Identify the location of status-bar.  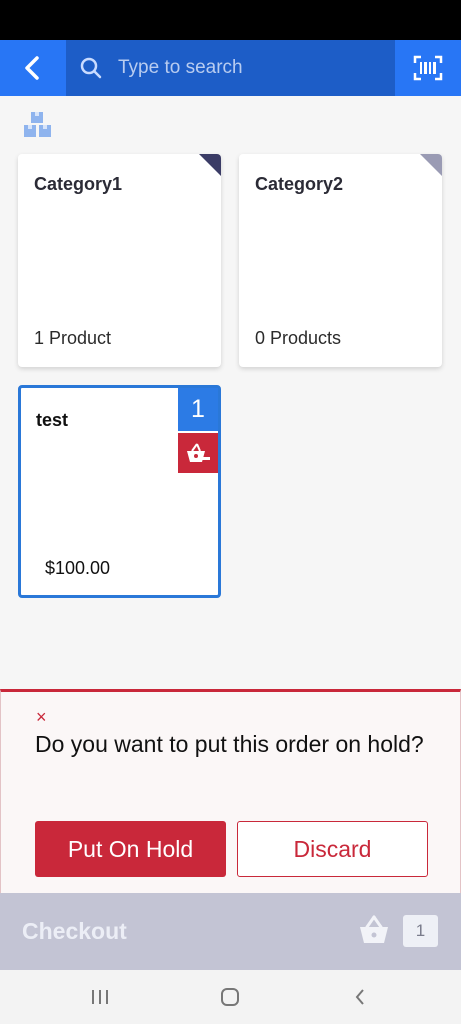
(230, 20).